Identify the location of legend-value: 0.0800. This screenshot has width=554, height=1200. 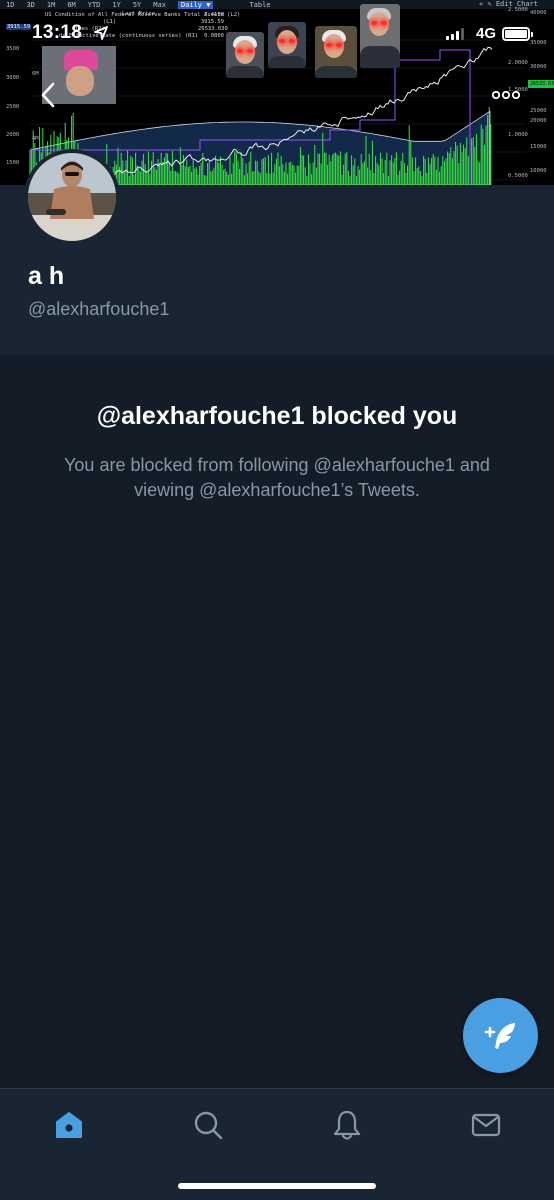
(214, 36).